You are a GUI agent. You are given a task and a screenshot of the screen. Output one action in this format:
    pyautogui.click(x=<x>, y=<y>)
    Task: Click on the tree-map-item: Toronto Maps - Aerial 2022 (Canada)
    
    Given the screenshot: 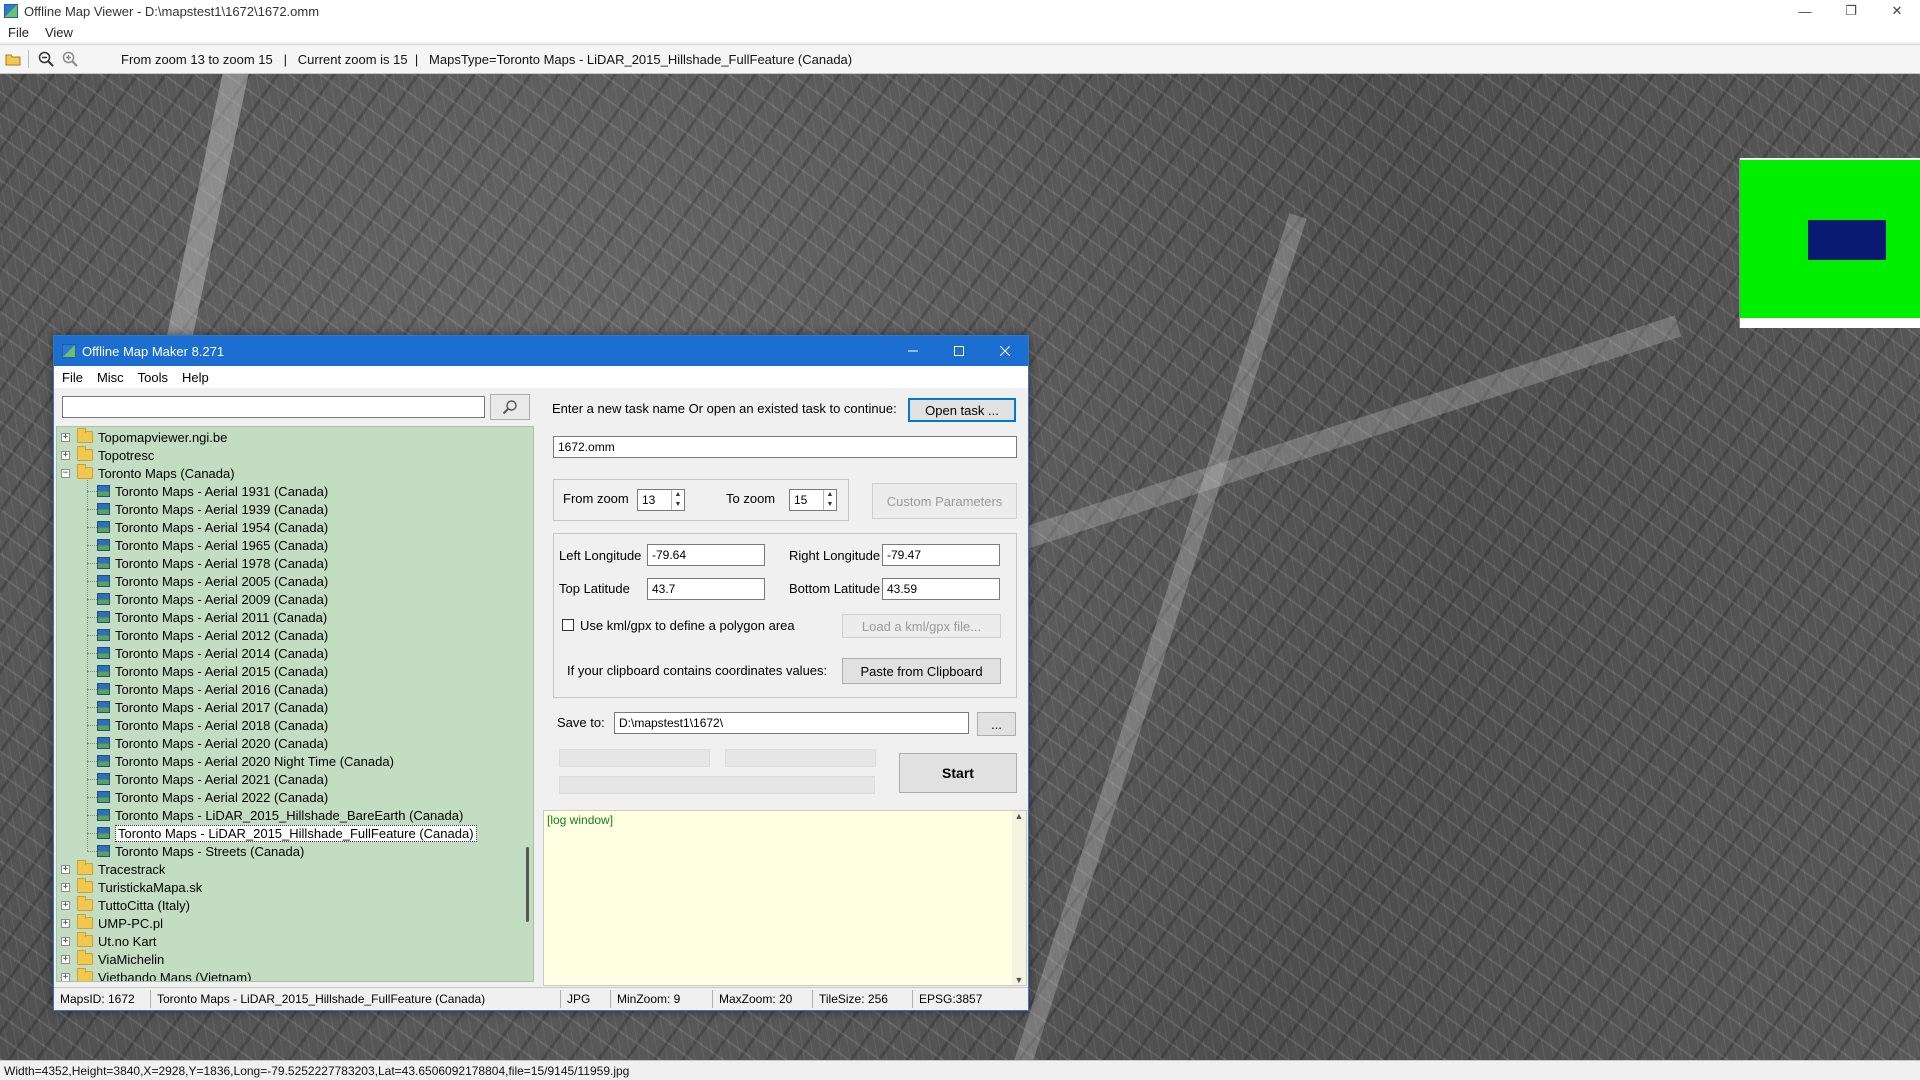 What is the action you would take?
    pyautogui.click(x=192, y=797)
    